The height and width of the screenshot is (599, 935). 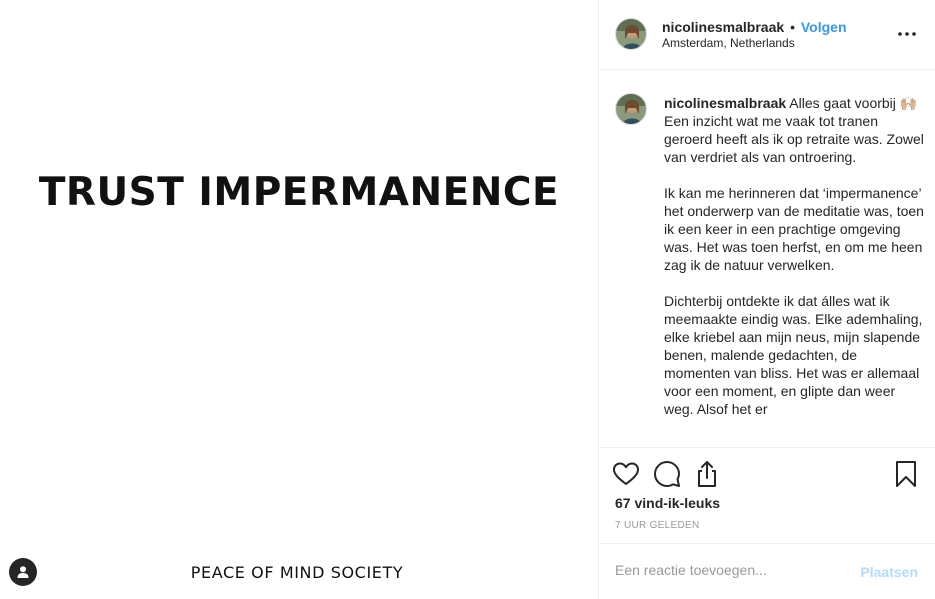 I want to click on heart-icon, so click(x=626, y=474).